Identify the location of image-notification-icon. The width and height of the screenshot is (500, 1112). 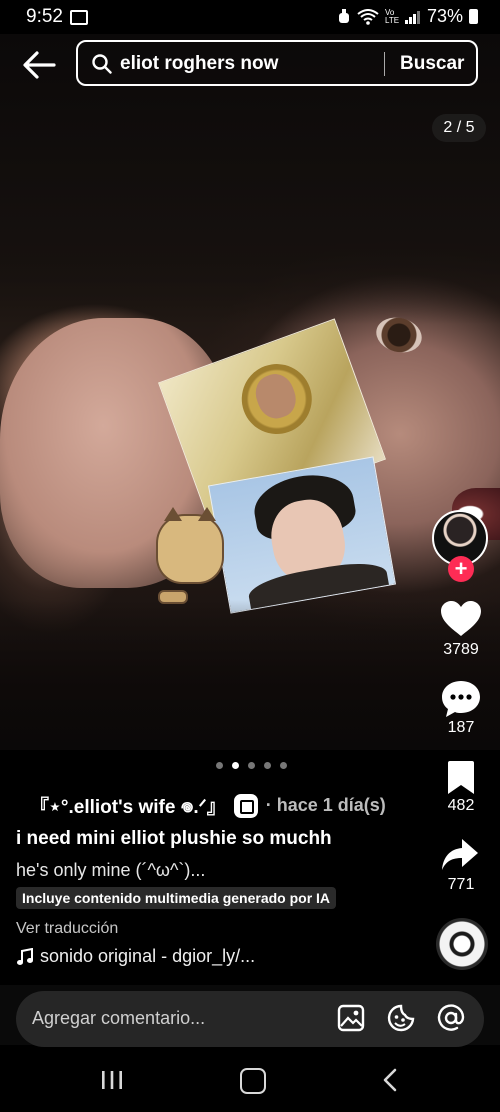
(79, 17).